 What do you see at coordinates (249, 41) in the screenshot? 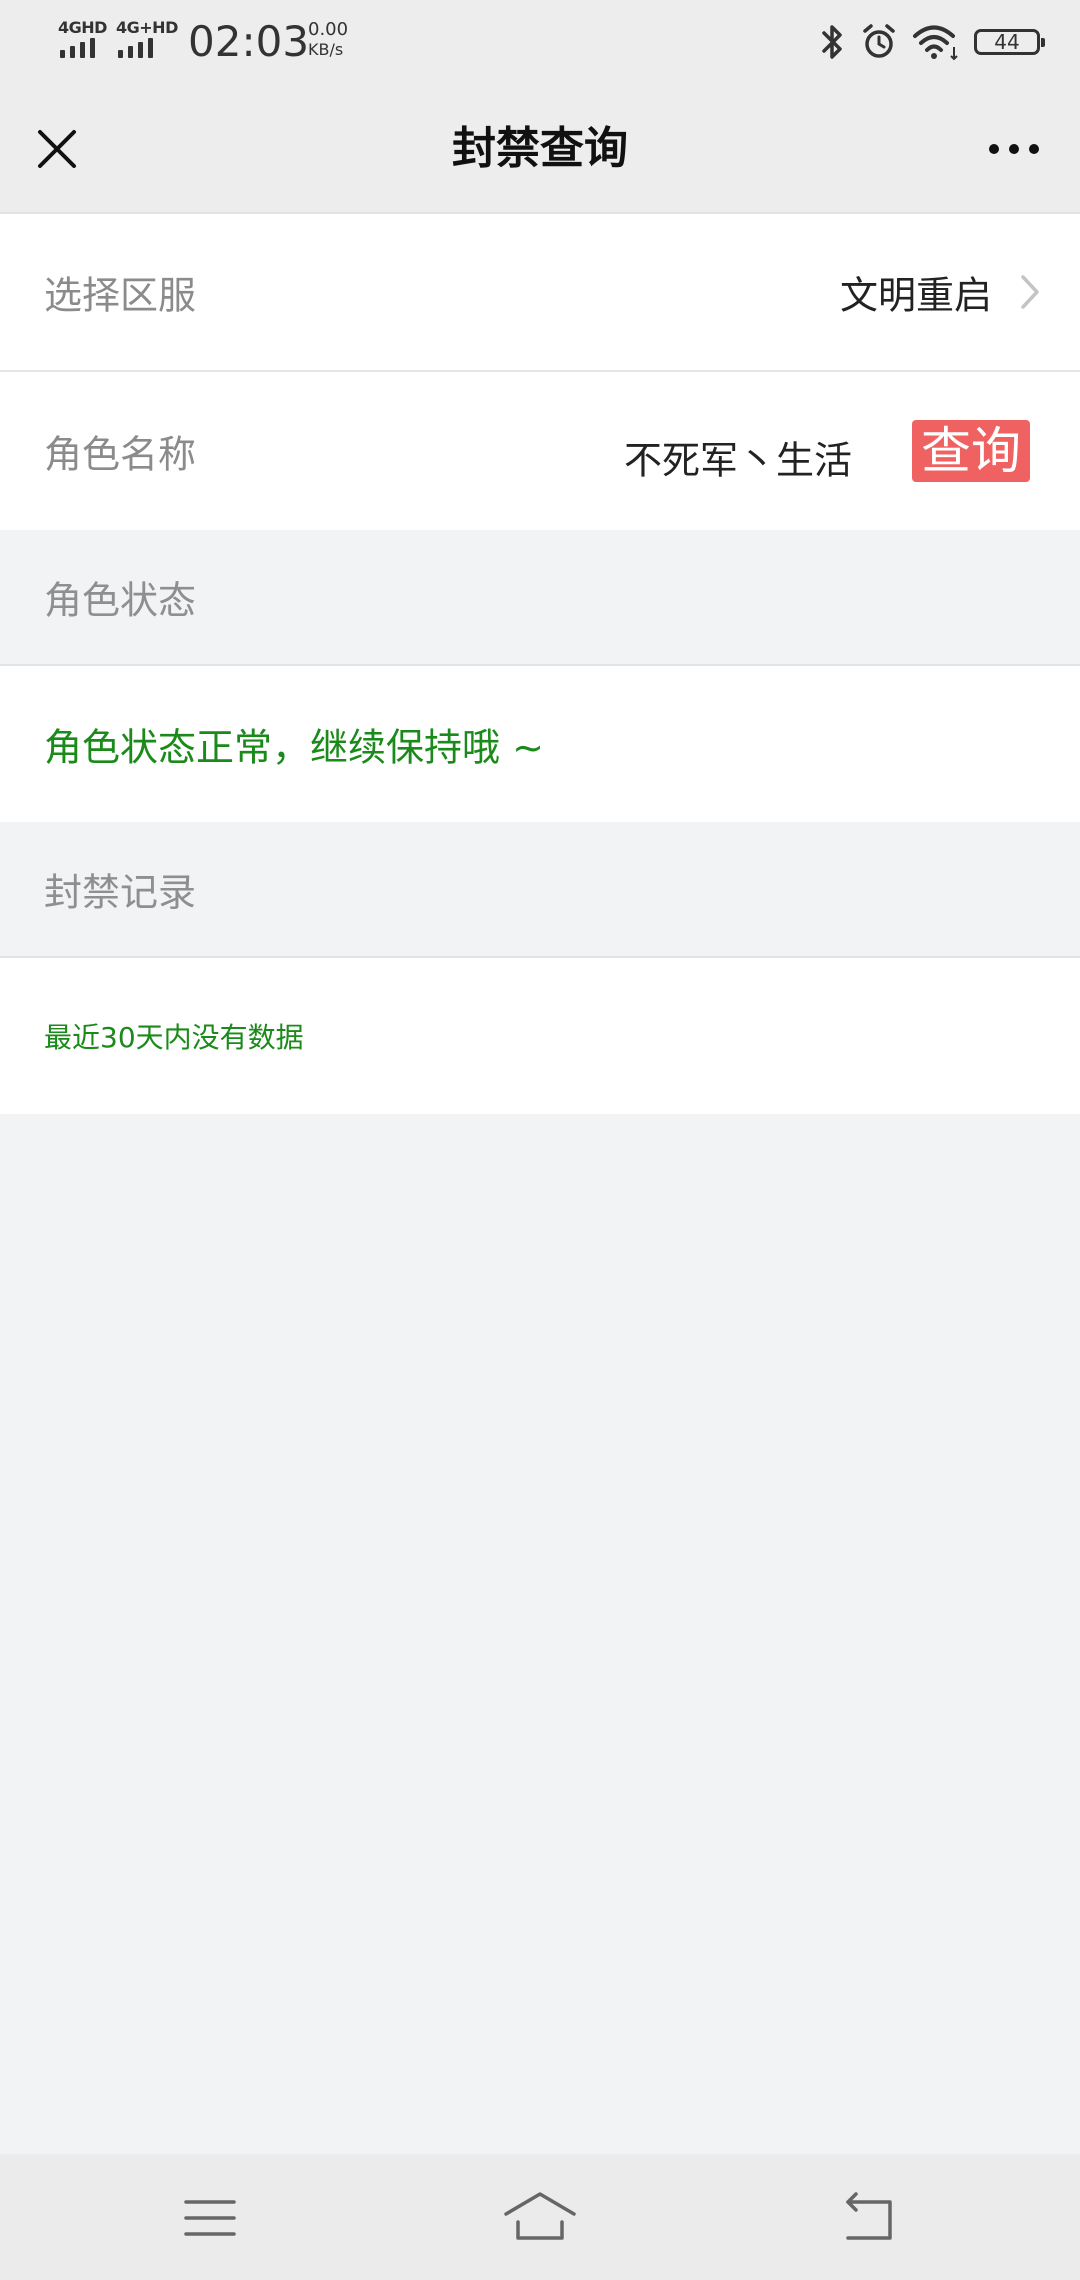
I see `clock: 02:03` at bounding box center [249, 41].